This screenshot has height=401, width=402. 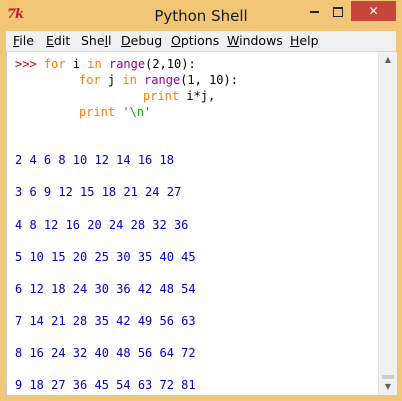 I want to click on menu-edit-mnemonic: E, so click(x=50, y=40).